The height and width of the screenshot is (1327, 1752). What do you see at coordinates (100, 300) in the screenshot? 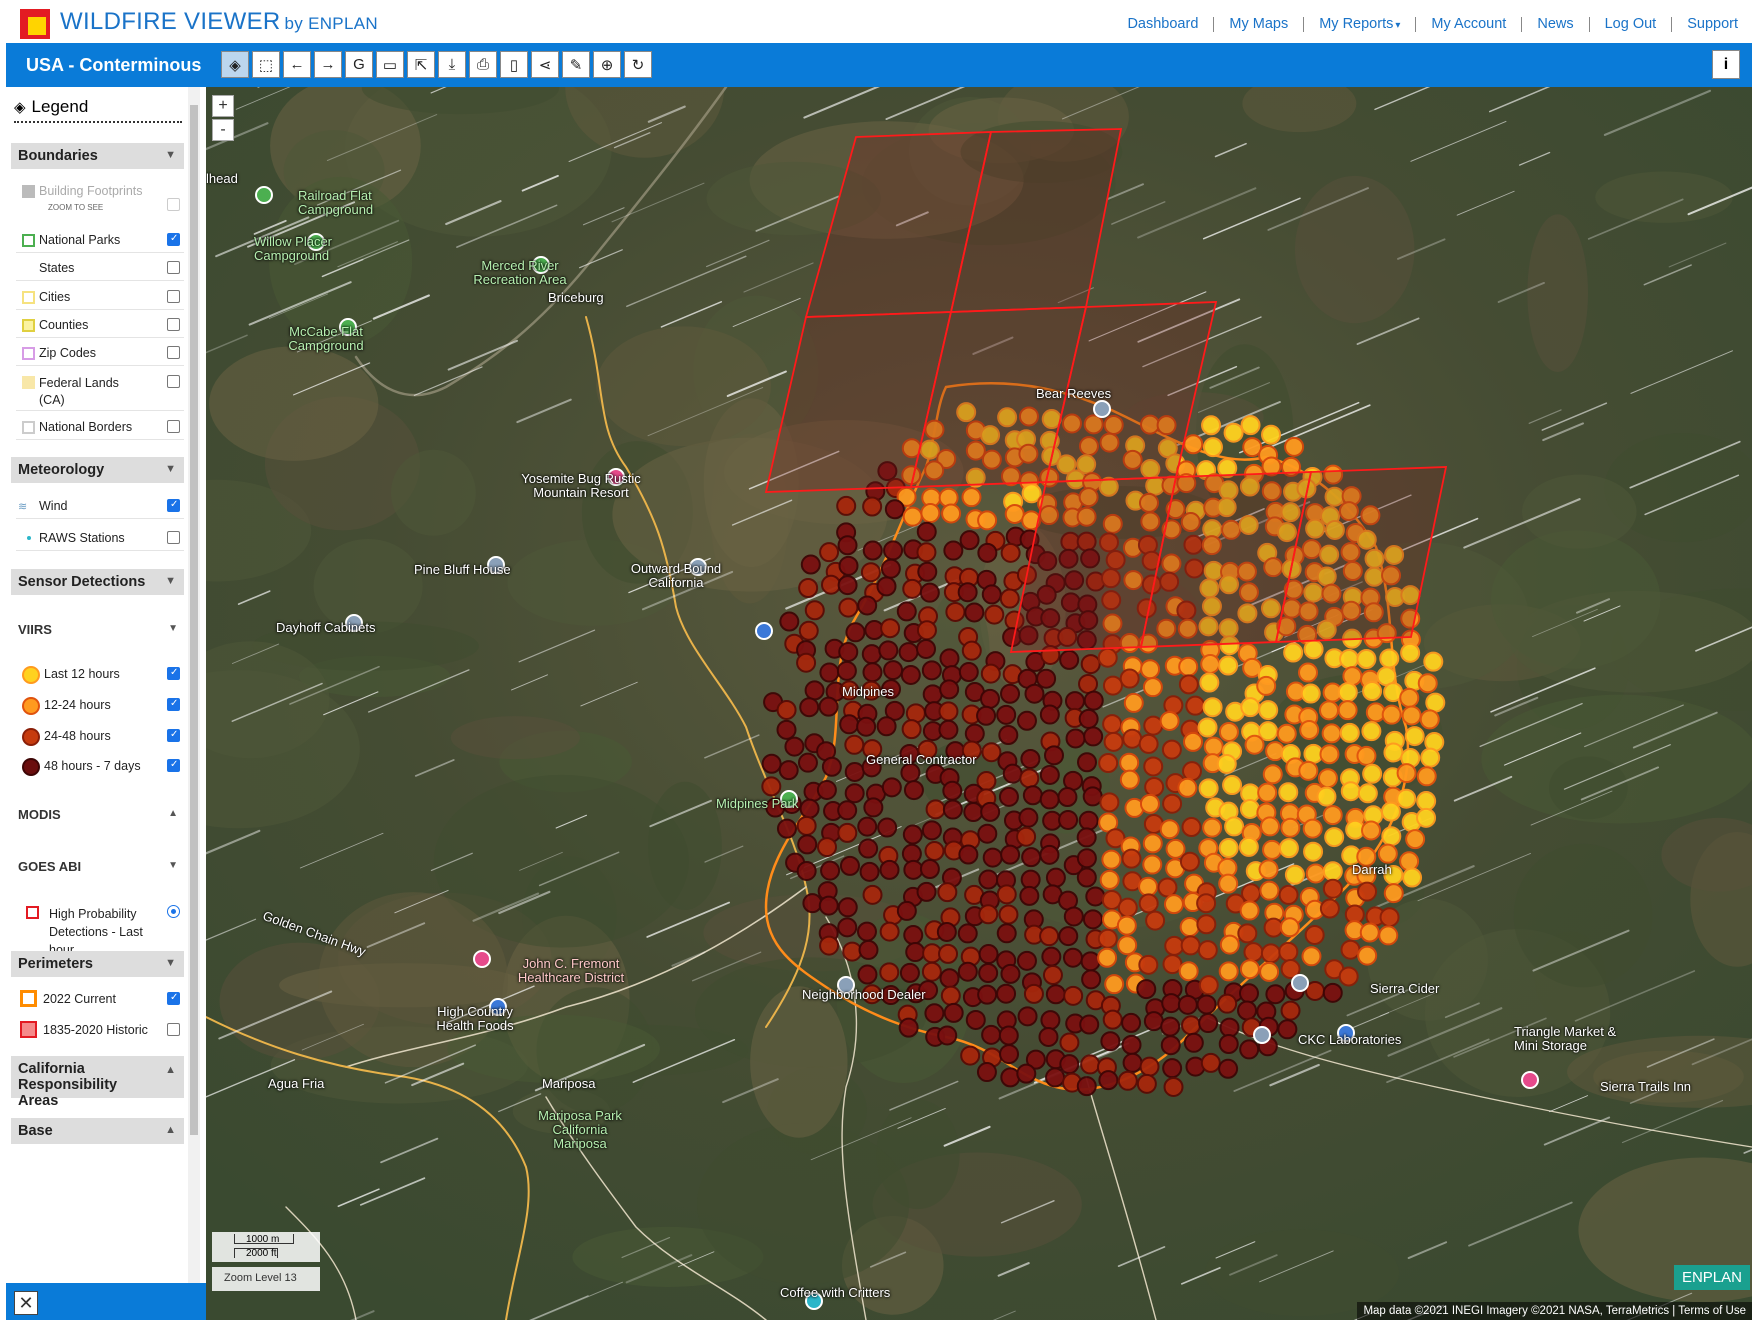
I see `legend-item-cities: Cities` at bounding box center [100, 300].